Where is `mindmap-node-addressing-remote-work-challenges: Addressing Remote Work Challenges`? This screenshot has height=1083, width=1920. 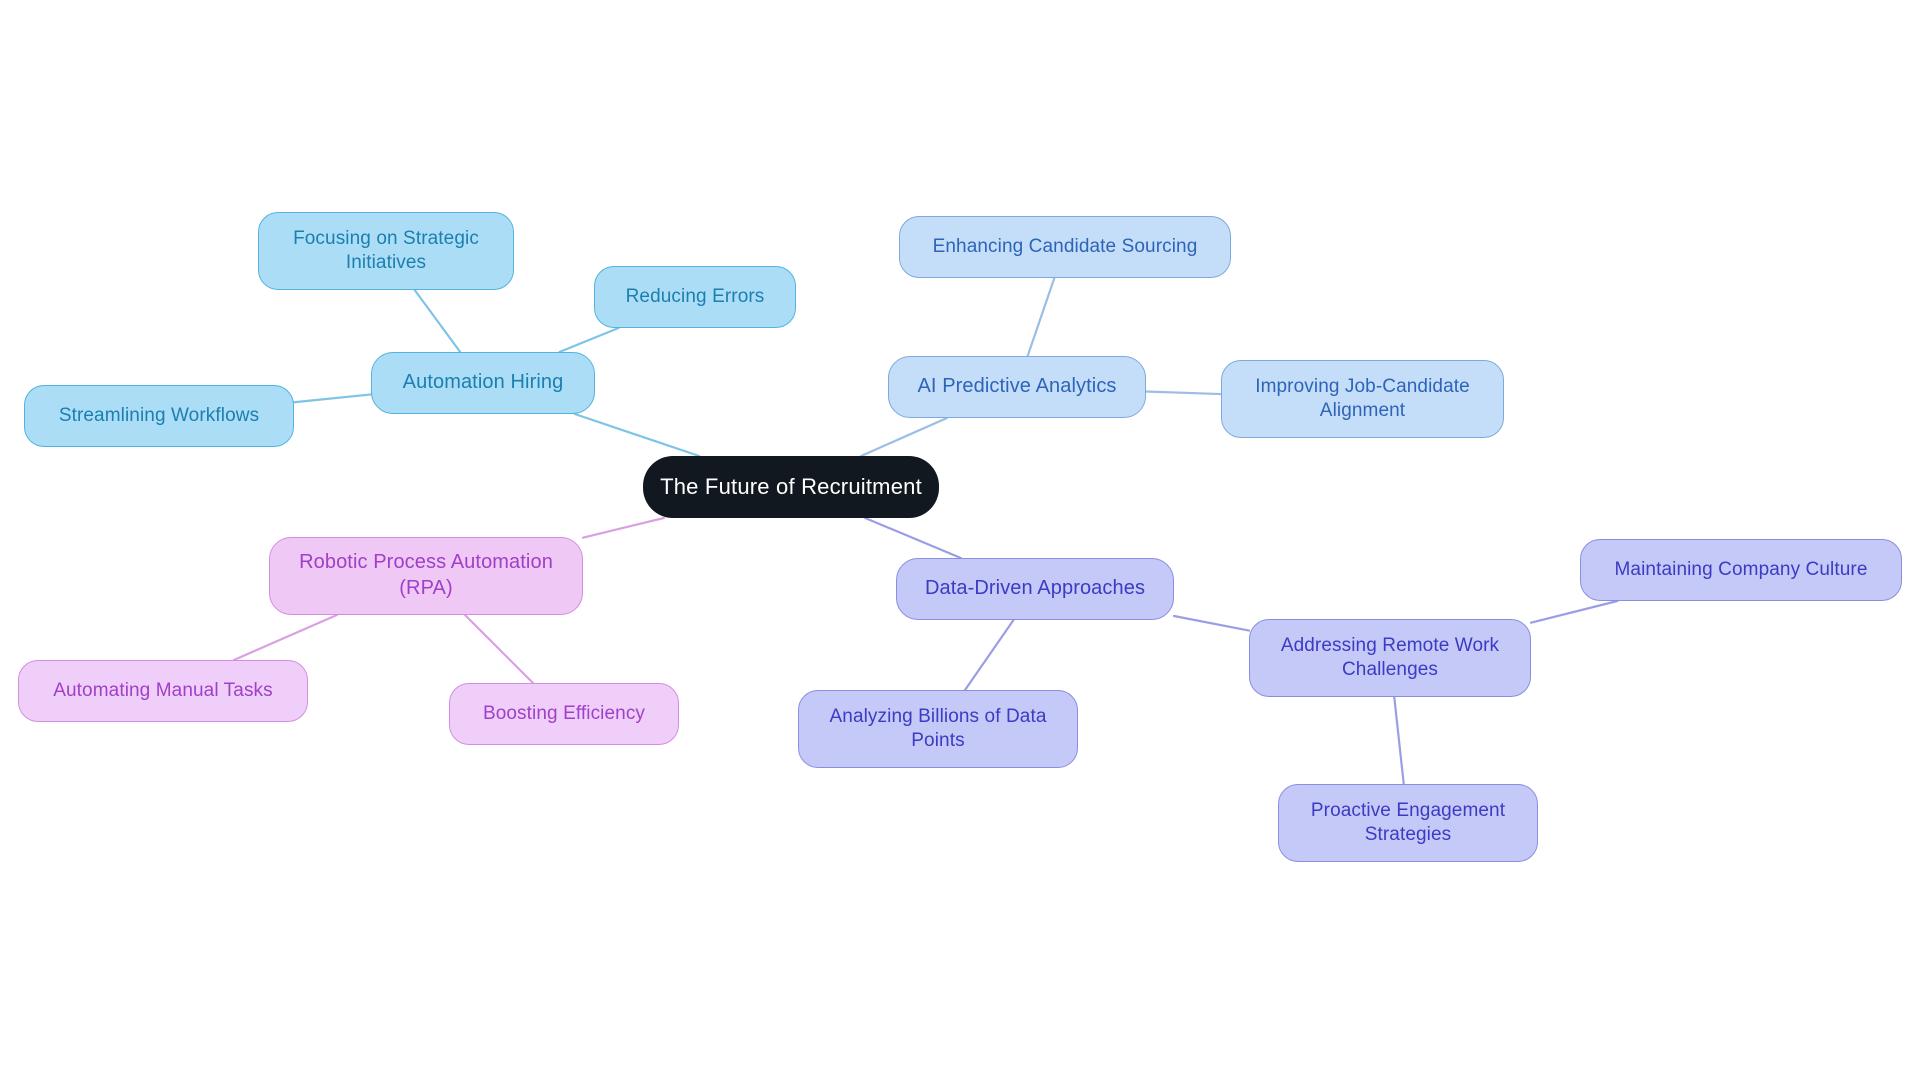 mindmap-node-addressing-remote-work-challenges: Addressing Remote Work Challenges is located at coordinates (1390, 658).